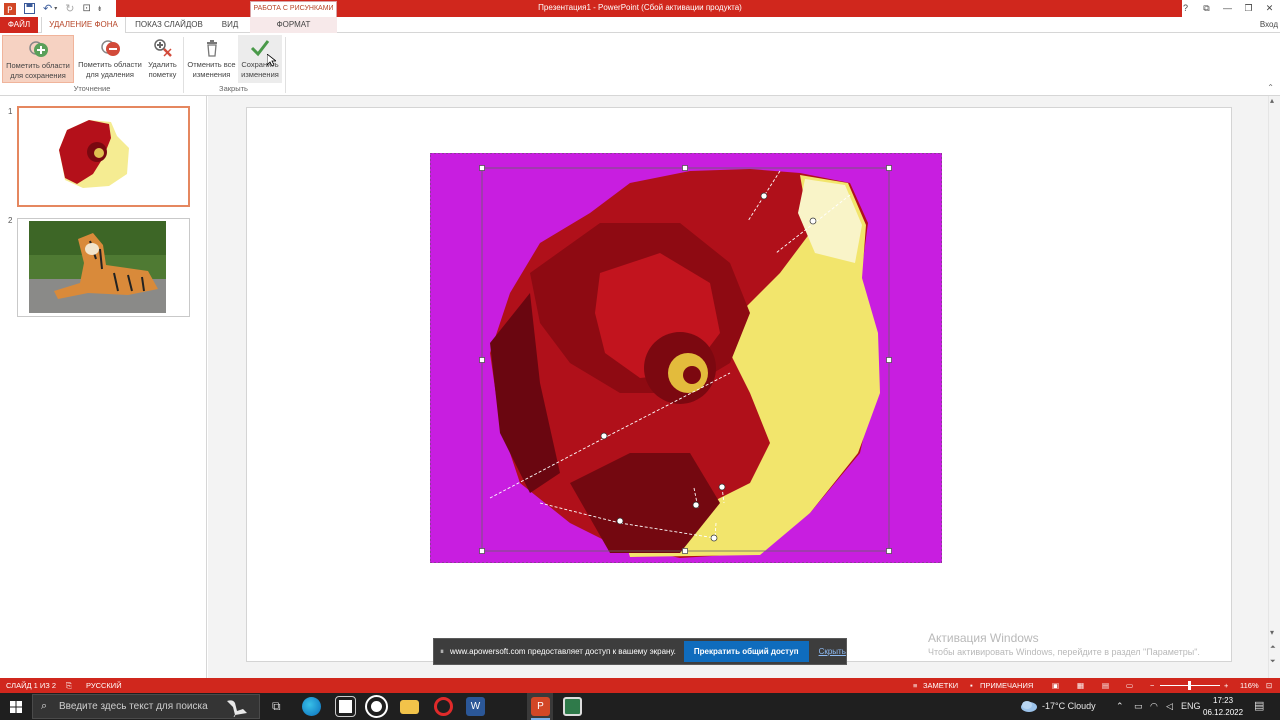 The width and height of the screenshot is (1280, 720). Describe the element at coordinates (133, 706) in the screenshot. I see `search-placeholder: Введите здесь текст для поиска` at that location.